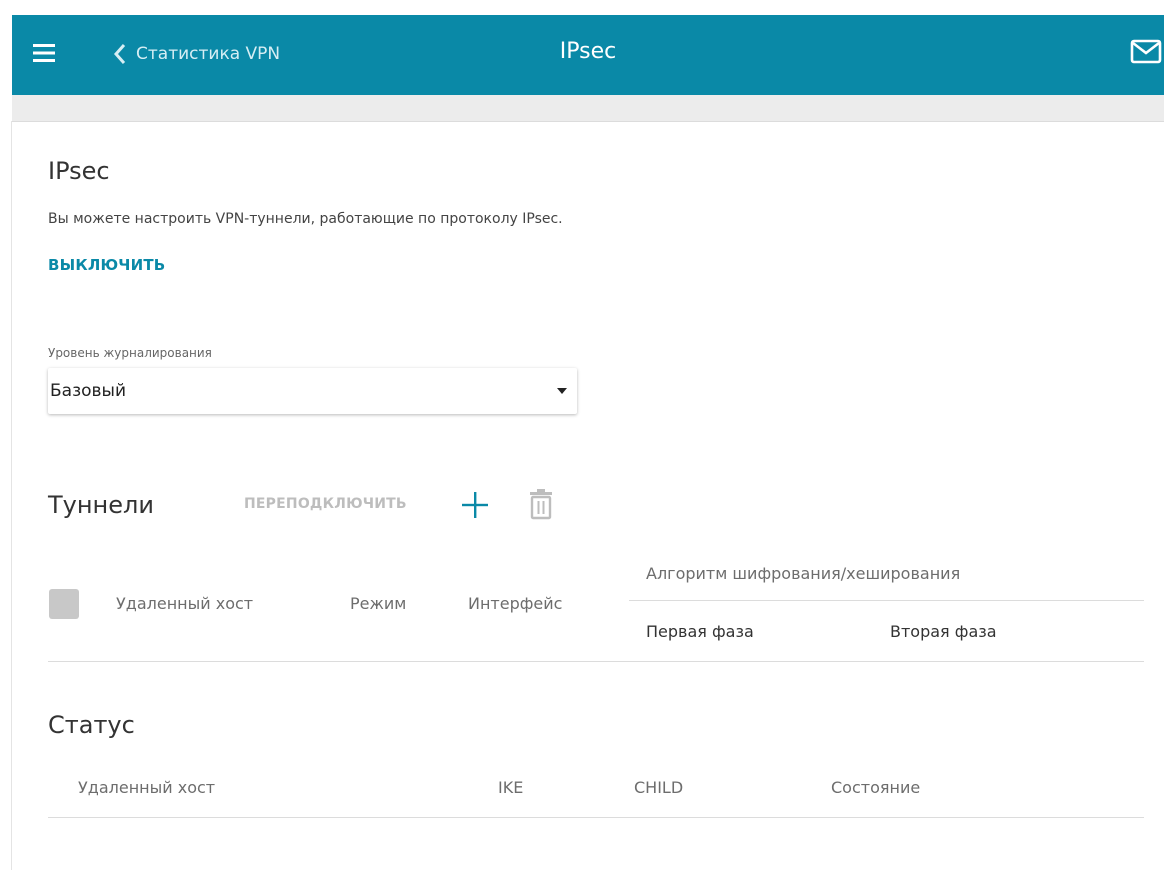 This screenshot has width=1164, height=870. I want to click on col-phase2: Вторая фаза, so click(943, 631).